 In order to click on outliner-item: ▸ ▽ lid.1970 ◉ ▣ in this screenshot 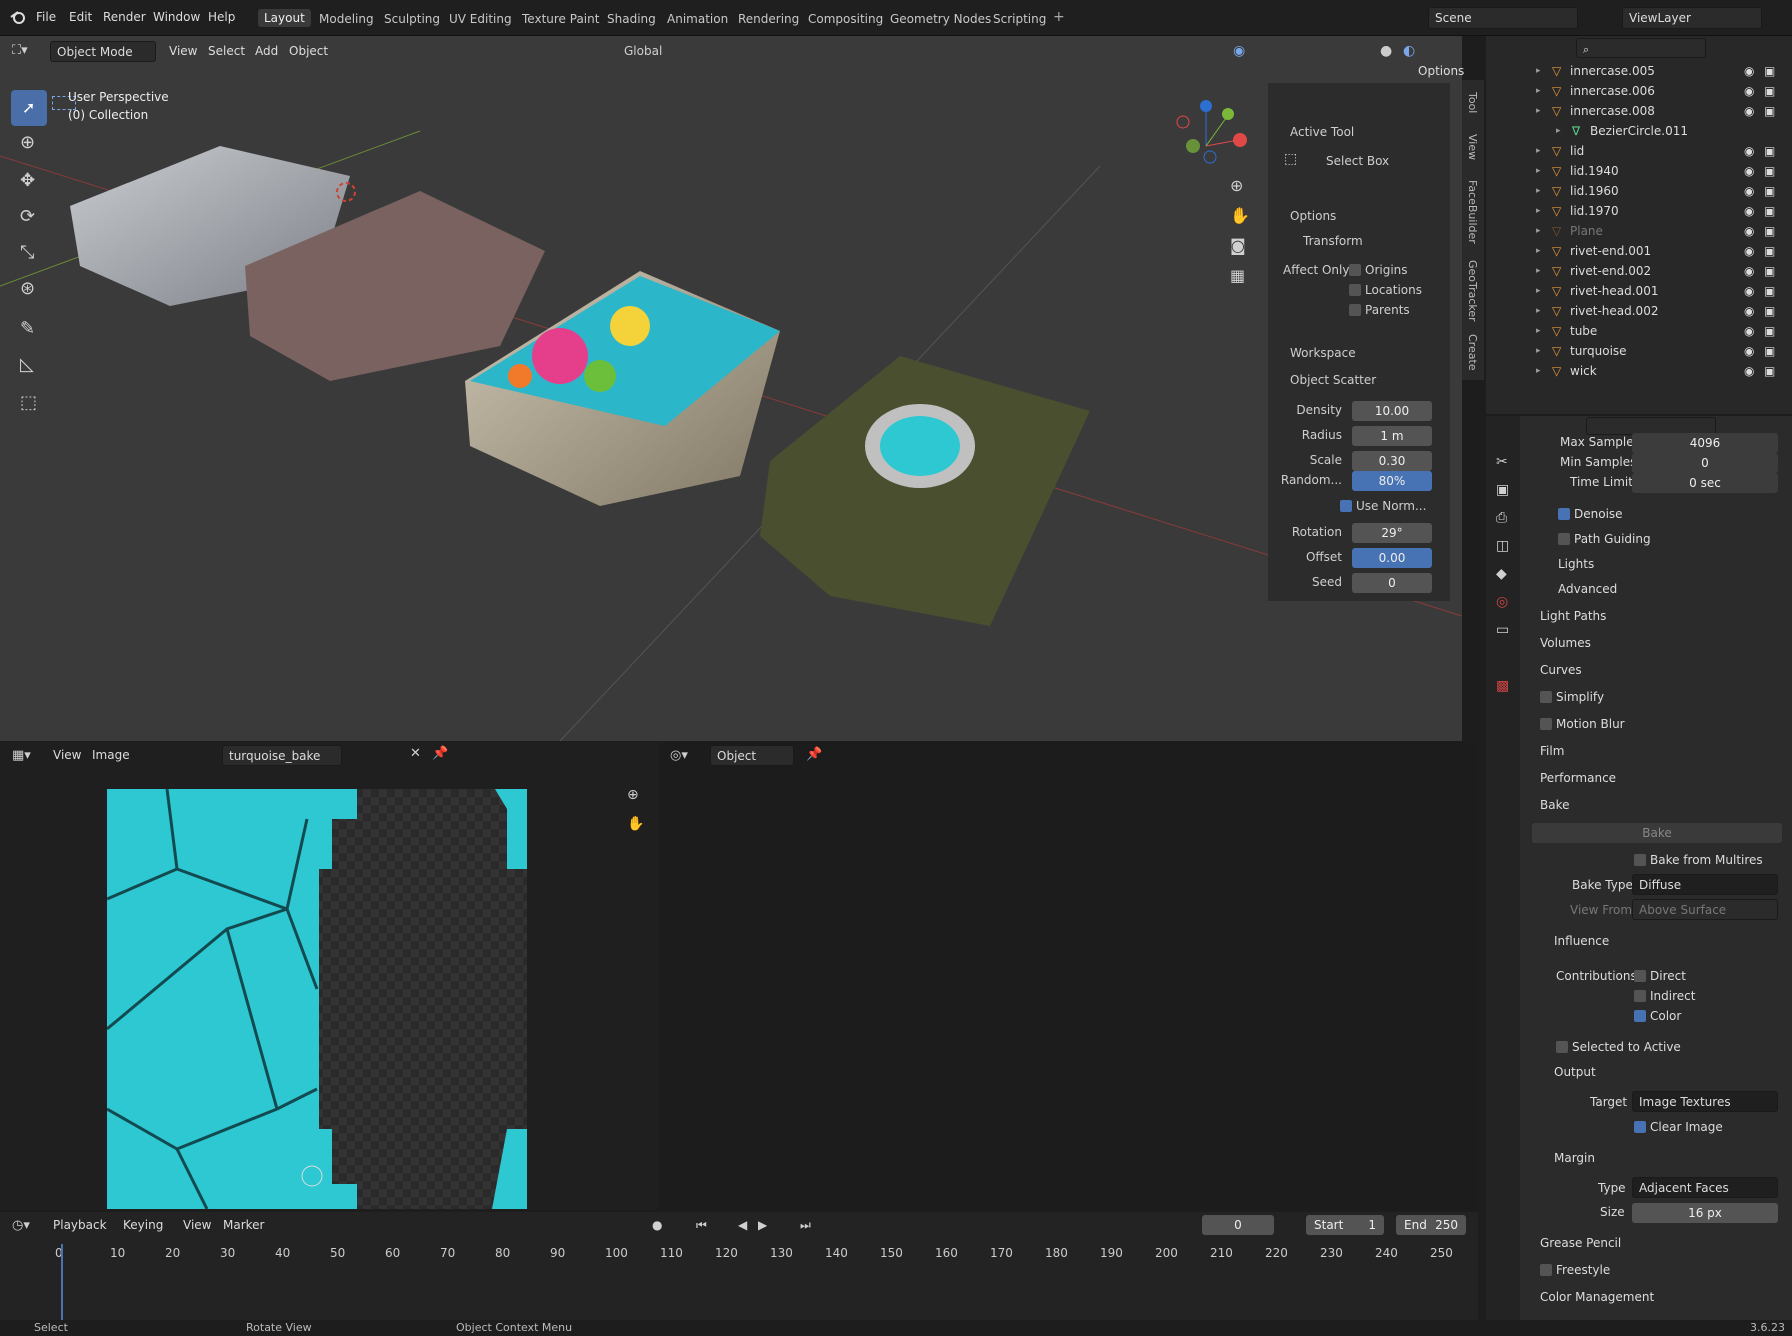, I will do `click(1639, 211)`.